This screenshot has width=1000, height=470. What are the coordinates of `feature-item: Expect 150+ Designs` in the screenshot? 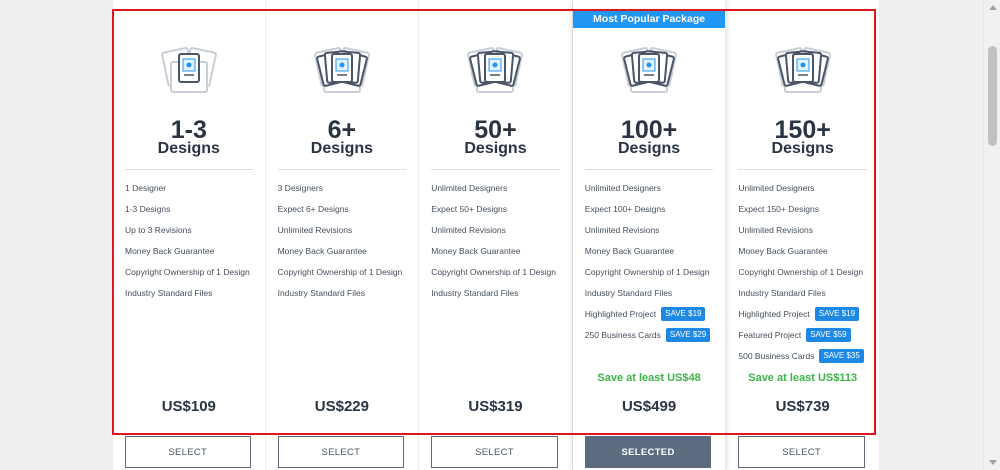 It's located at (806, 208).